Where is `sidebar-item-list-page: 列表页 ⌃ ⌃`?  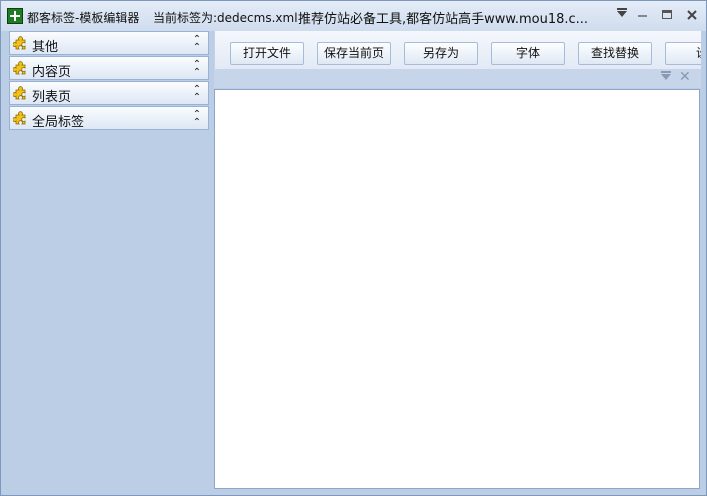
sidebar-item-list-page: 列表页 ⌃ ⌃ is located at coordinates (109, 93).